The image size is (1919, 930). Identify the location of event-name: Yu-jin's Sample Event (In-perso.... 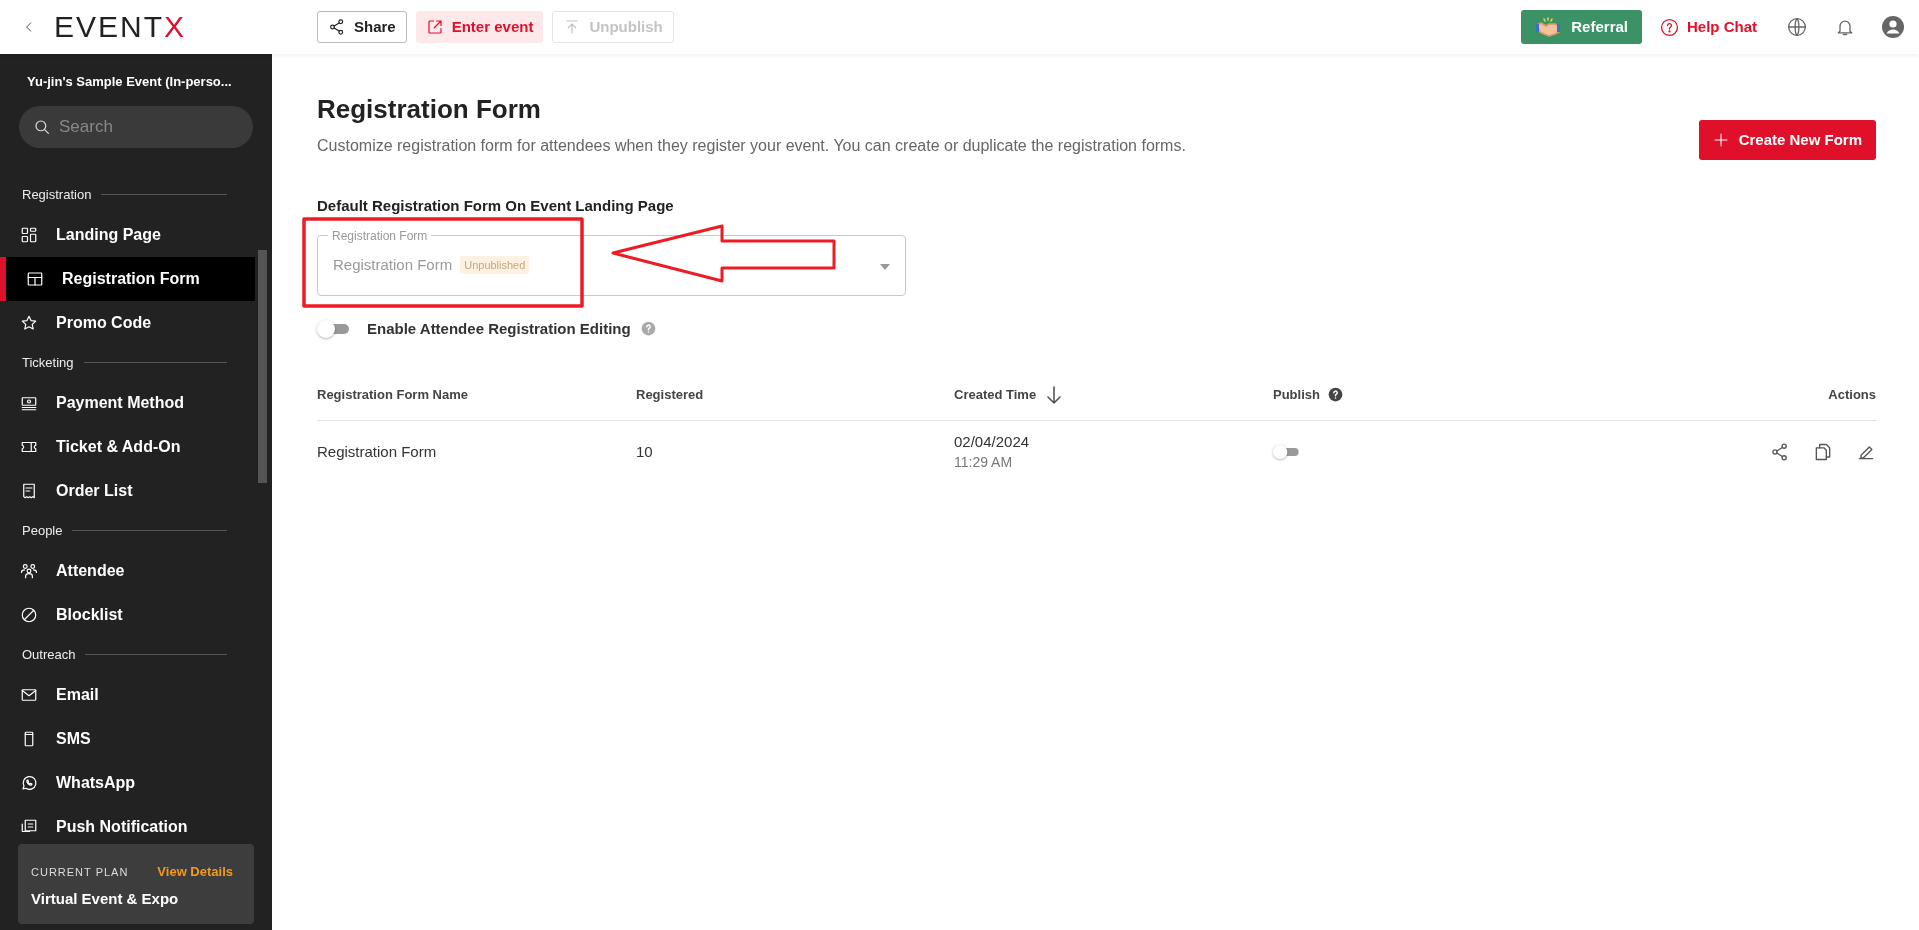
(129, 82).